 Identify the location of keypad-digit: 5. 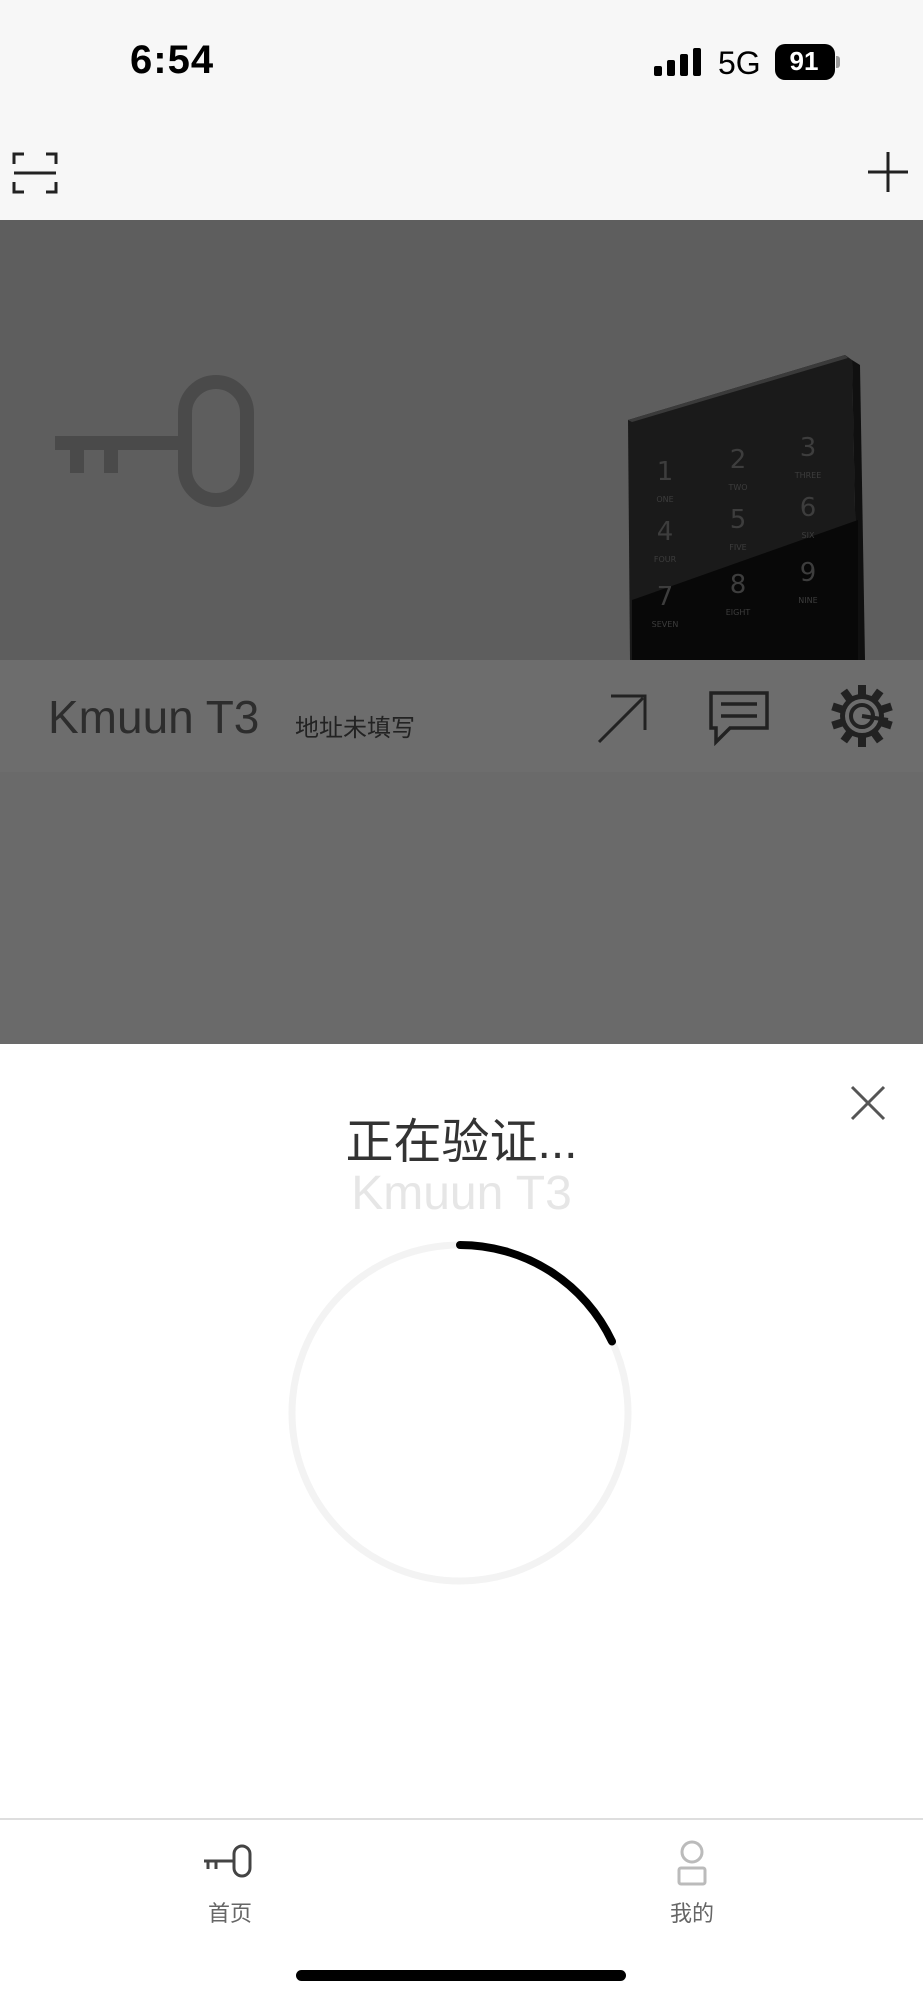
(738, 520).